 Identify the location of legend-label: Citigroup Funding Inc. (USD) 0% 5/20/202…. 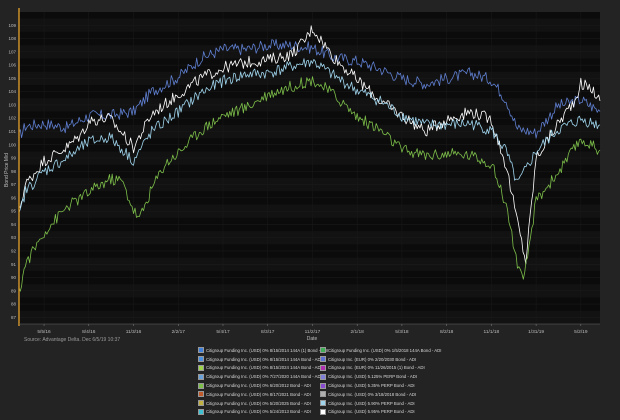
(258, 403).